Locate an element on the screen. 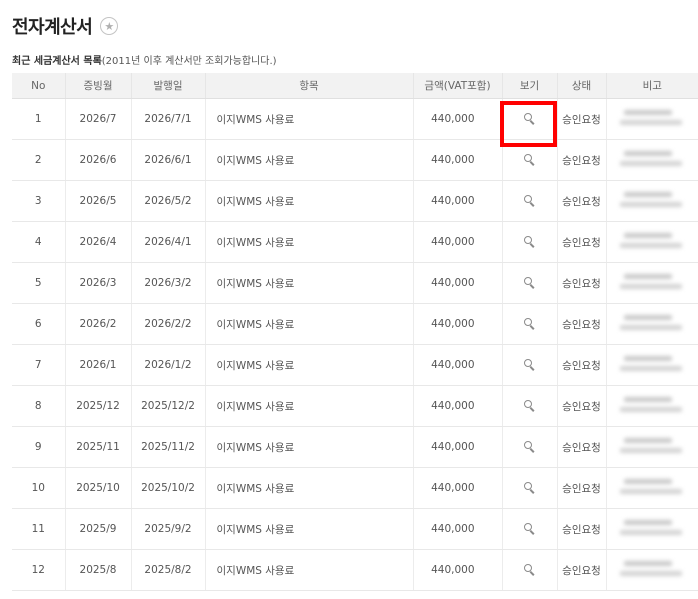 This screenshot has width=698, height=599. row-no: 1 is located at coordinates (39, 119).